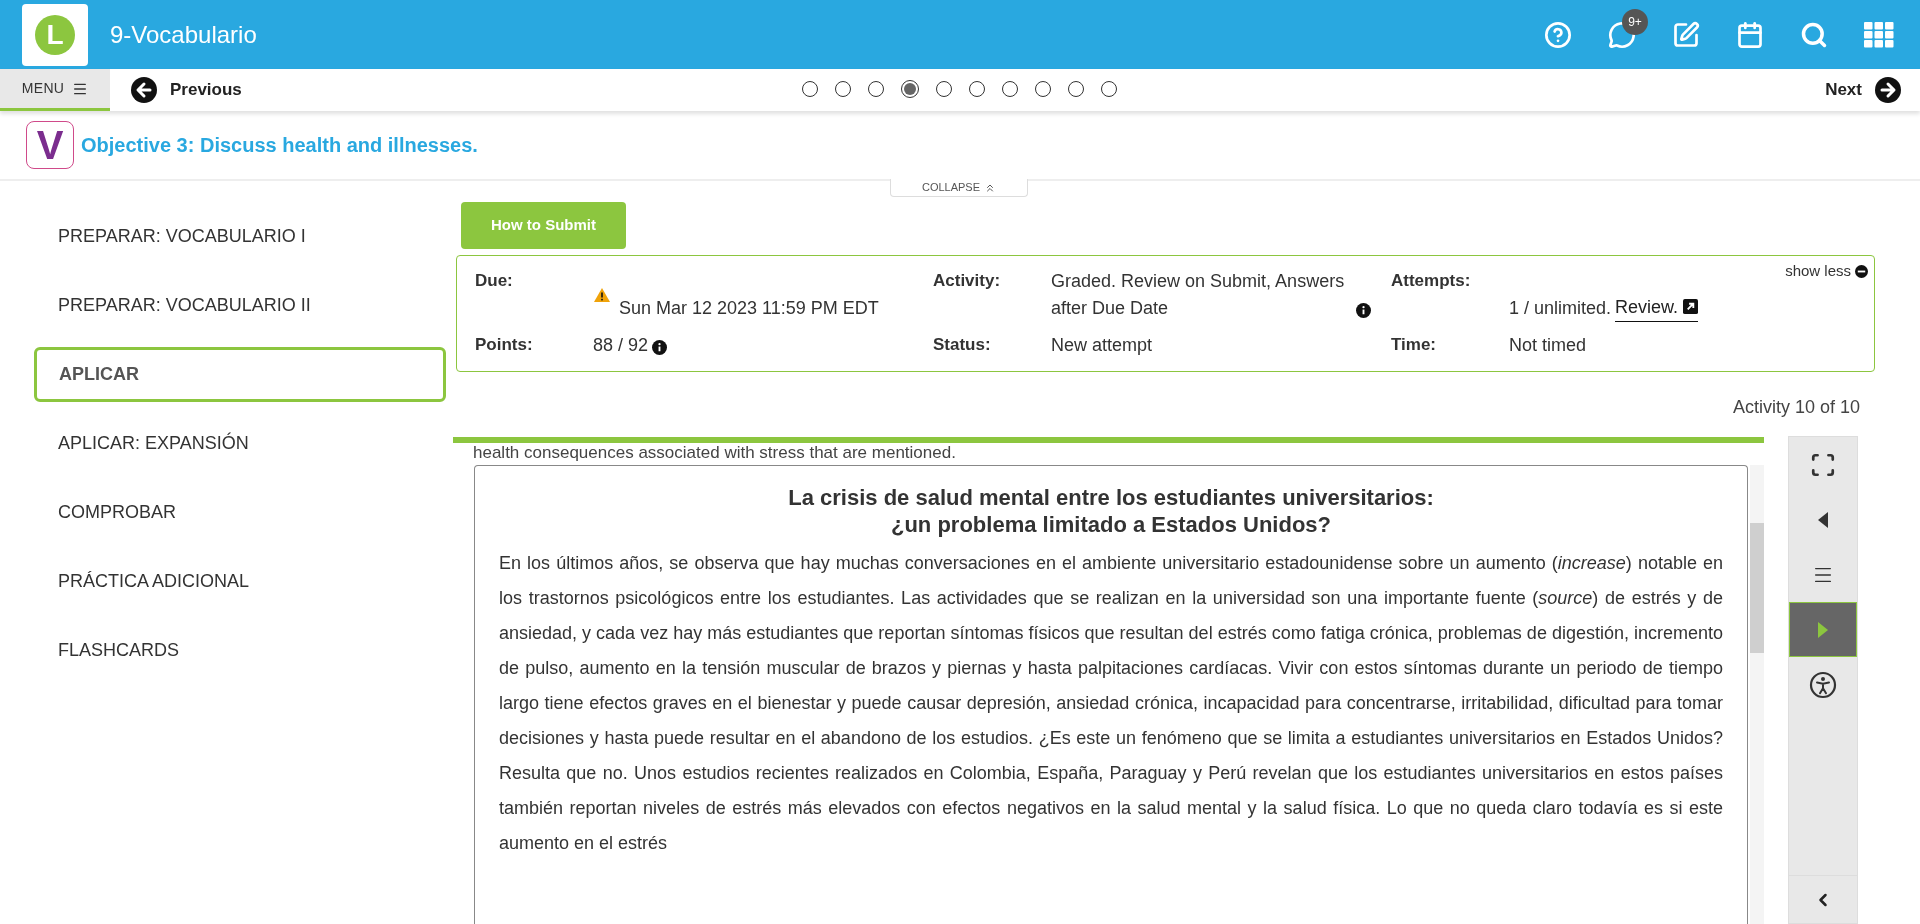 The height and width of the screenshot is (924, 1920). Describe the element at coordinates (715, 453) in the screenshot. I see `instruction-text: health consequences associated with stress that are mentioned.` at that location.